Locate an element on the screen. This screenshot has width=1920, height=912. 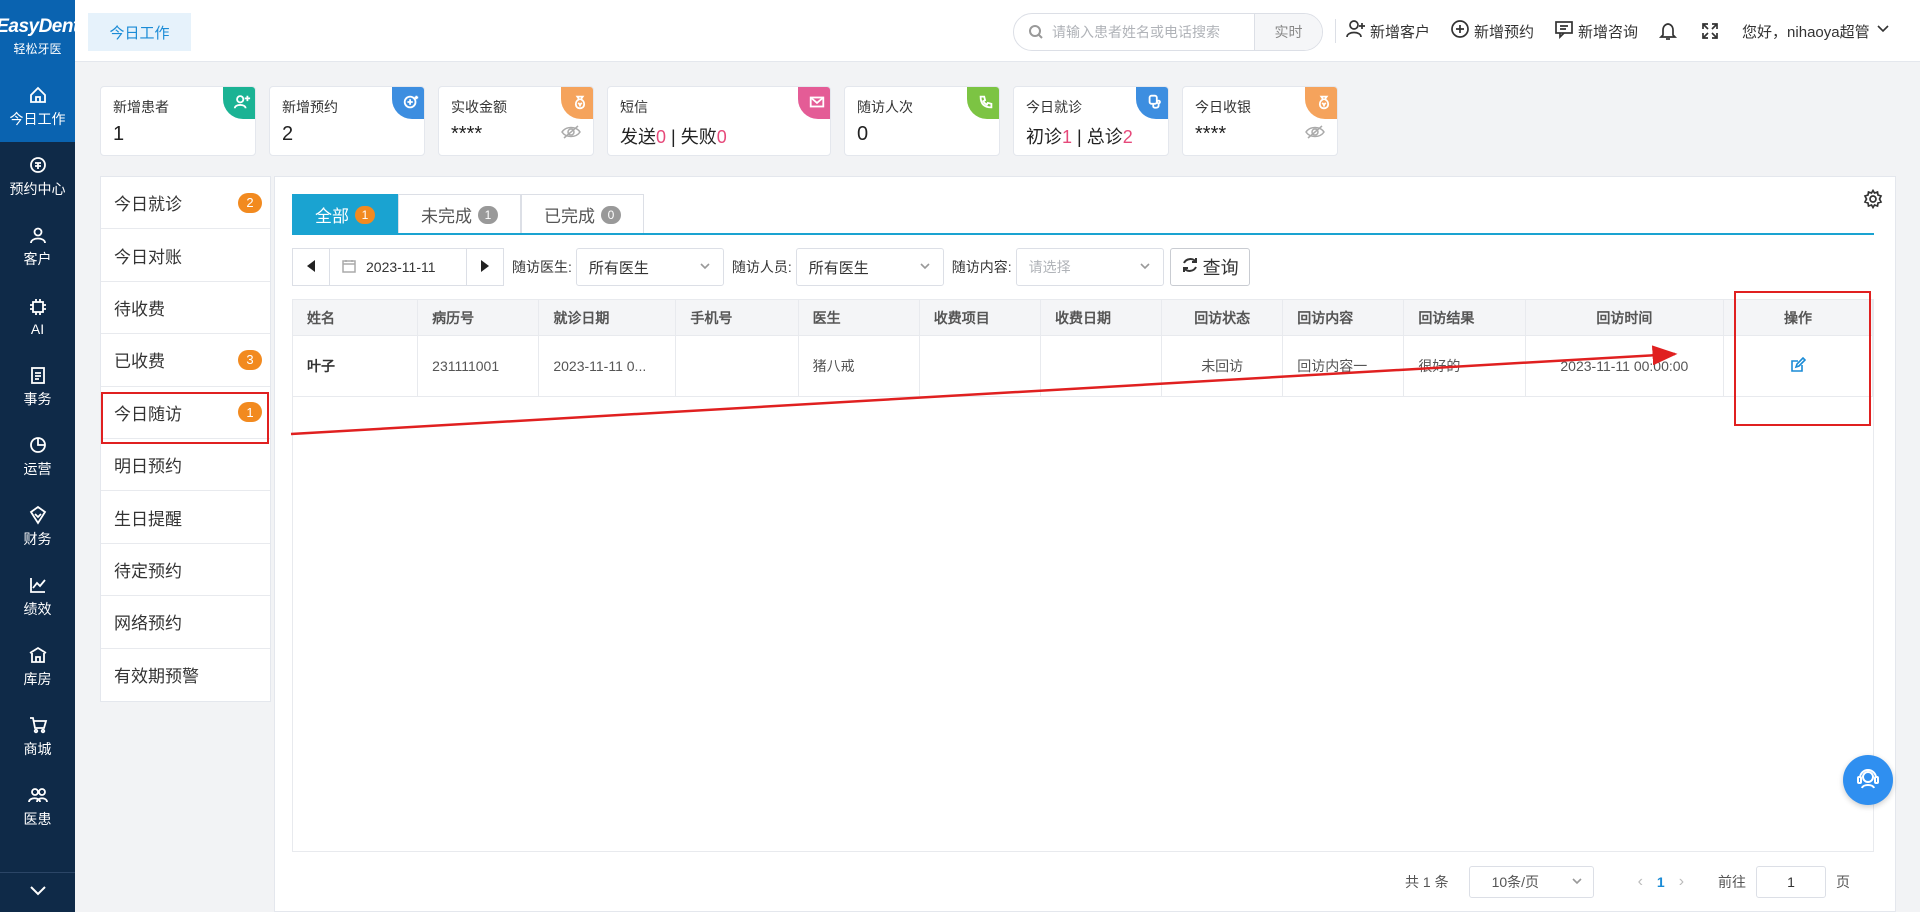
add-customer-button: 新增客户 is located at coordinates (1388, 31).